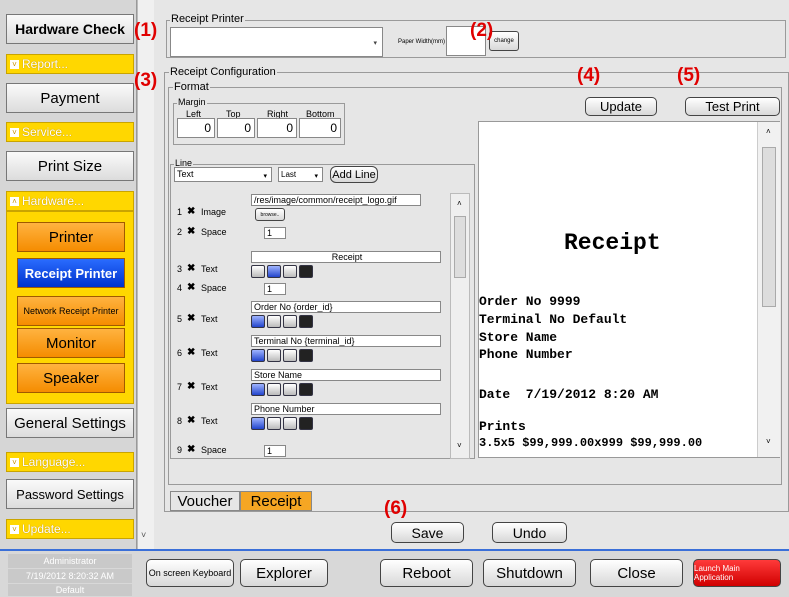  What do you see at coordinates (460, 326) in the screenshot?
I see `line-list-scrollbar: ˄ ˅` at bounding box center [460, 326].